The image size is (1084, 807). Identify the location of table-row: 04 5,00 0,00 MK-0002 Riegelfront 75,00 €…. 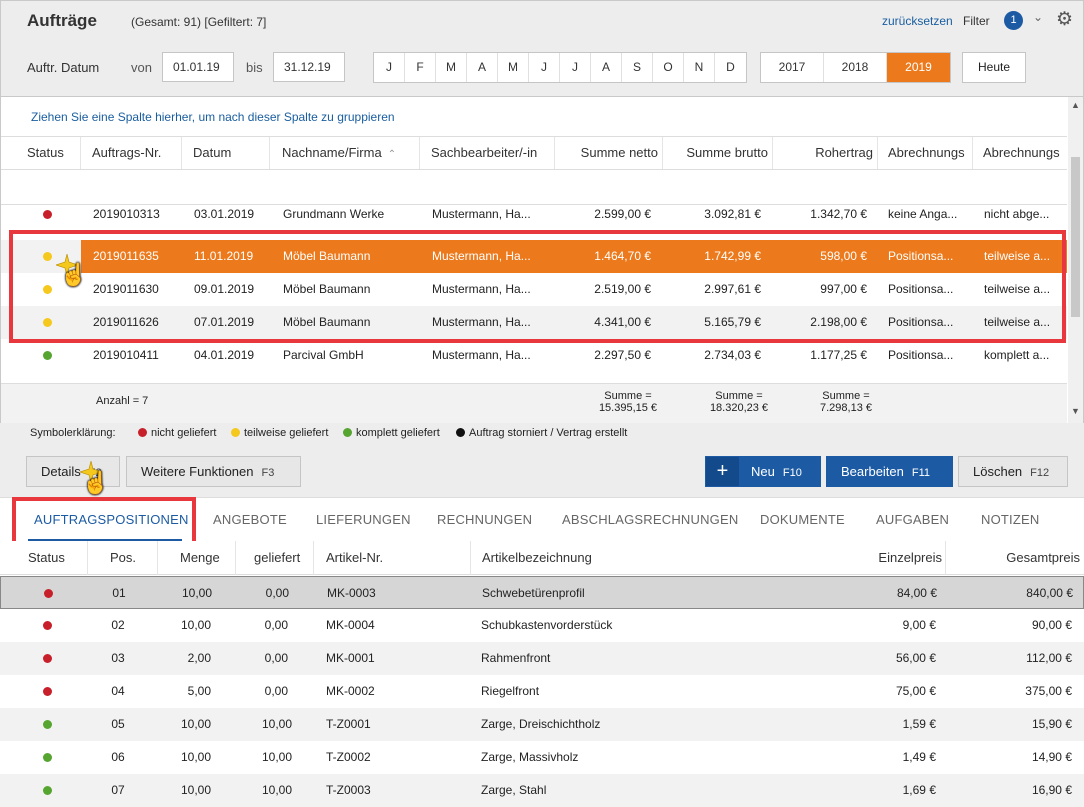
(542, 691).